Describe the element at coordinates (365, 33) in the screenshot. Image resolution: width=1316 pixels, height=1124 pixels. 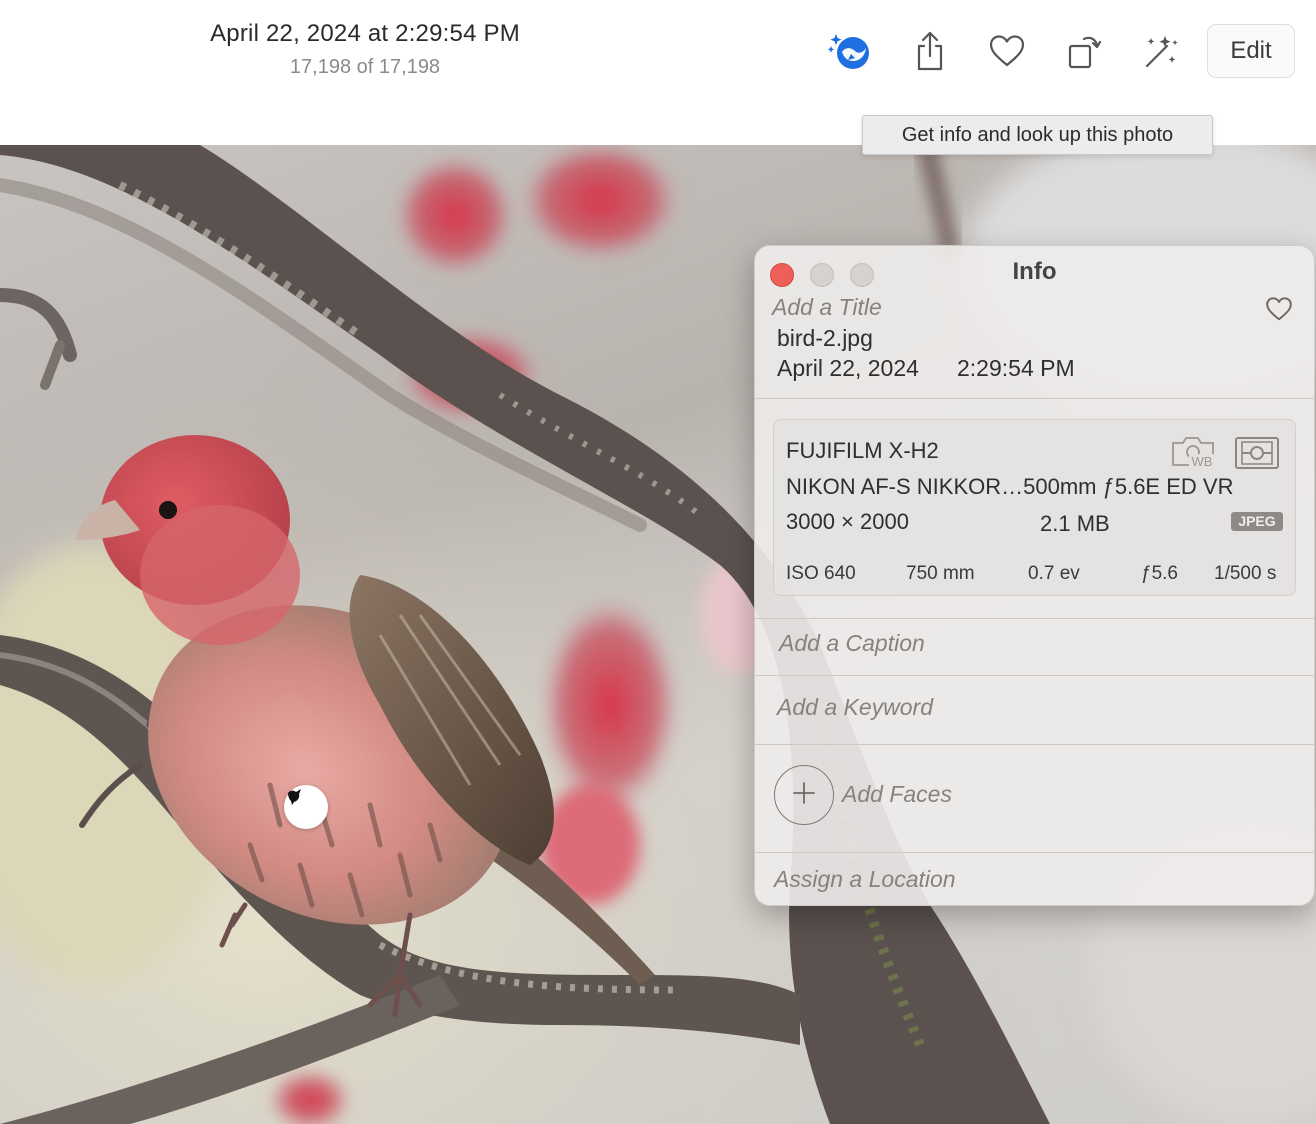
I see `photo-date-title: April 22, 2024 at 2:29:54 PM` at that location.